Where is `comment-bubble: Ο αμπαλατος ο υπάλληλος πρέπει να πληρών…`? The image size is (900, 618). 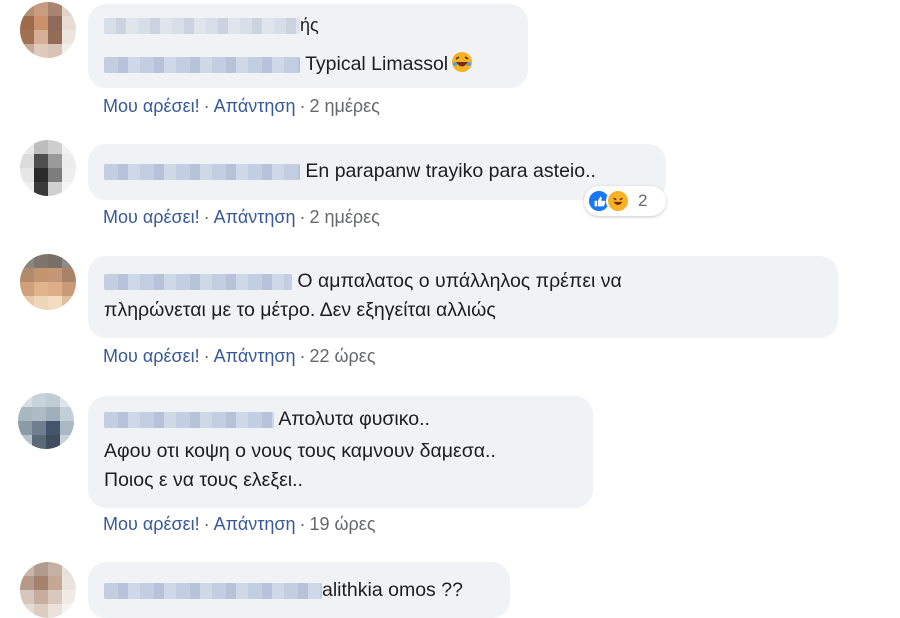
comment-bubble: Ο αμπαλατος ο υπάλληλος πρέπει να πληρών… is located at coordinates (463, 297).